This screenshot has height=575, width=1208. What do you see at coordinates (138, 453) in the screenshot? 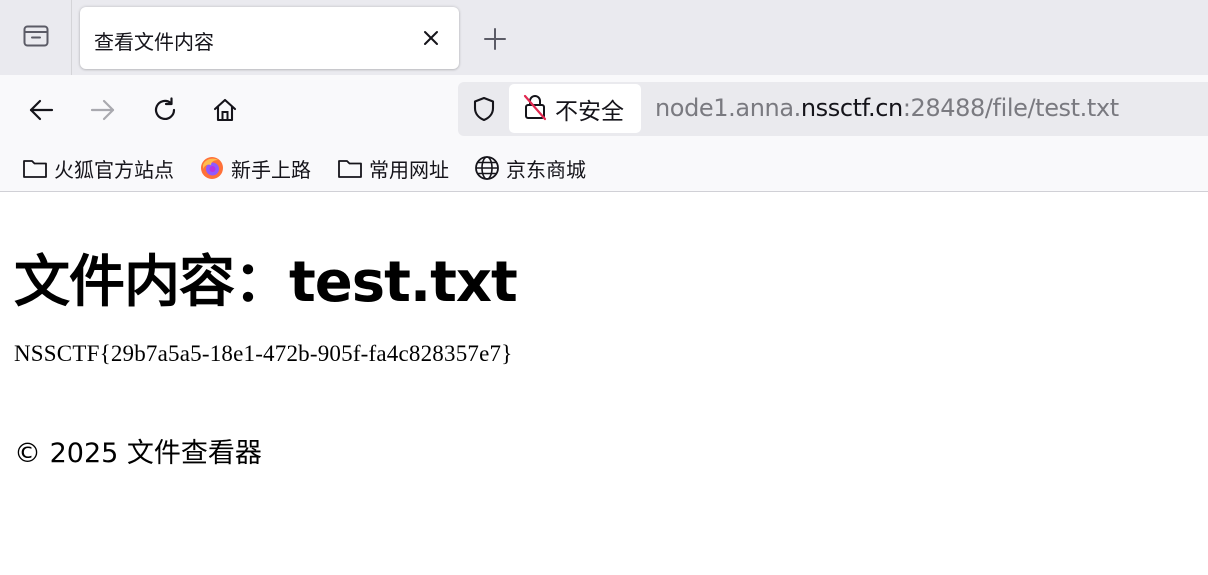
I see `page-footer: © 2025 文件查看器` at bounding box center [138, 453].